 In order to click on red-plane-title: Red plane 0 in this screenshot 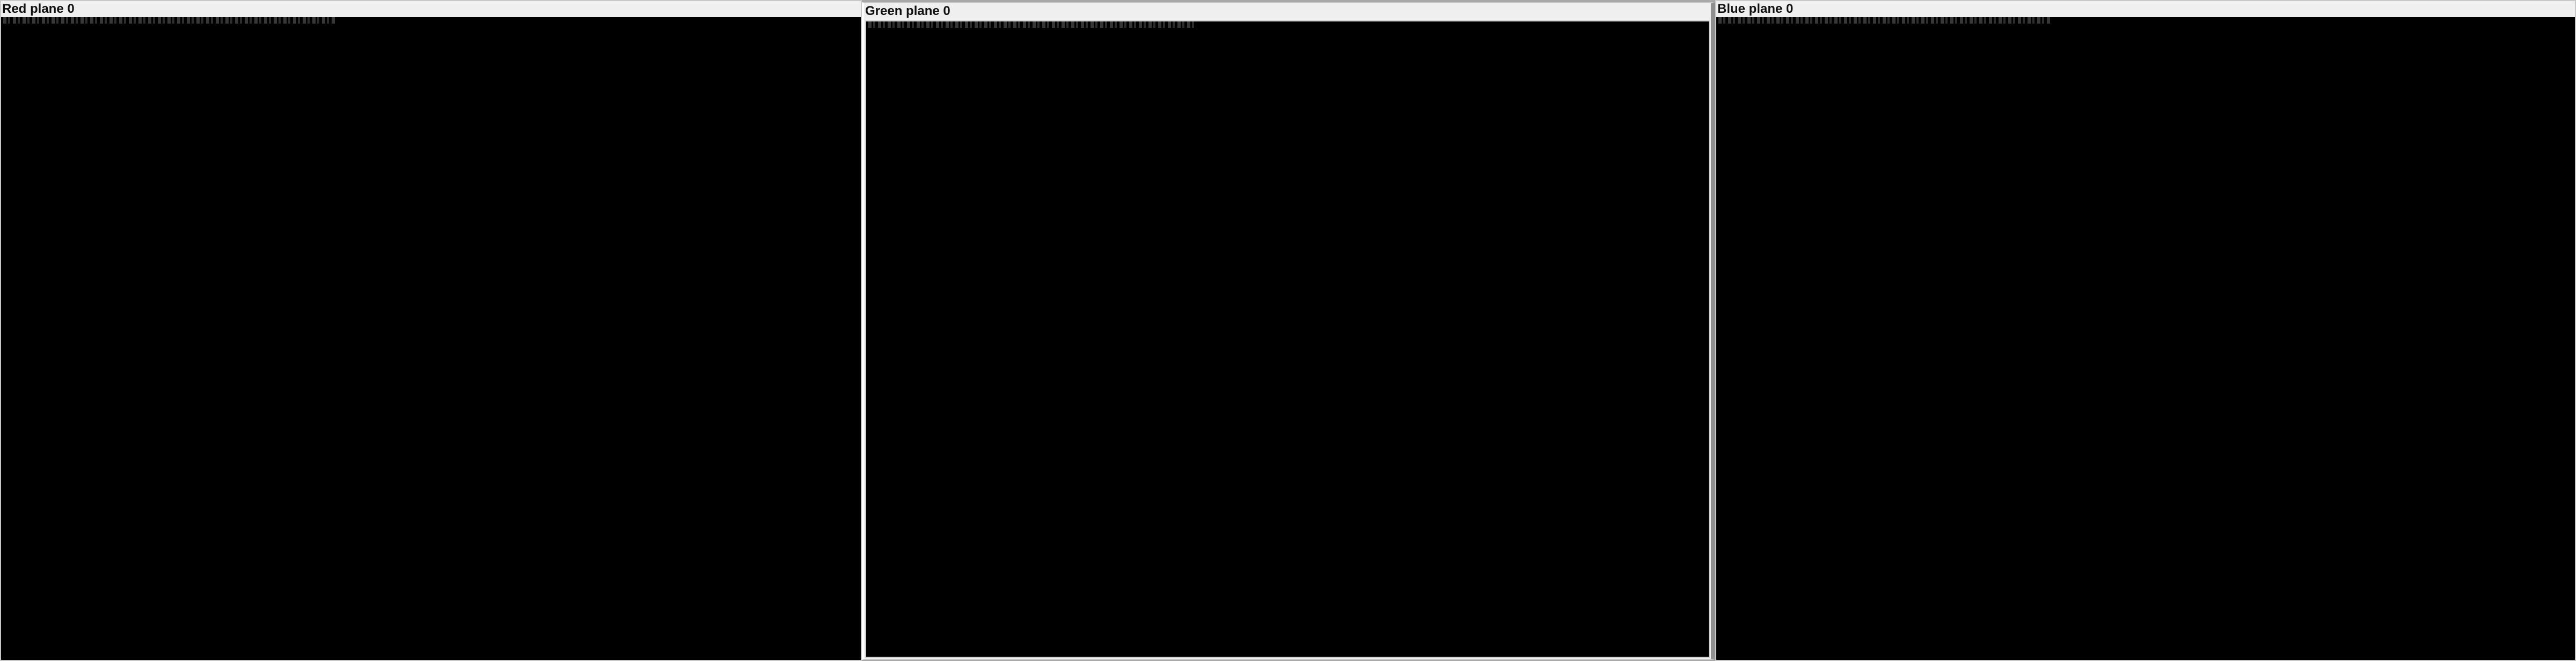, I will do `click(38, 9)`.